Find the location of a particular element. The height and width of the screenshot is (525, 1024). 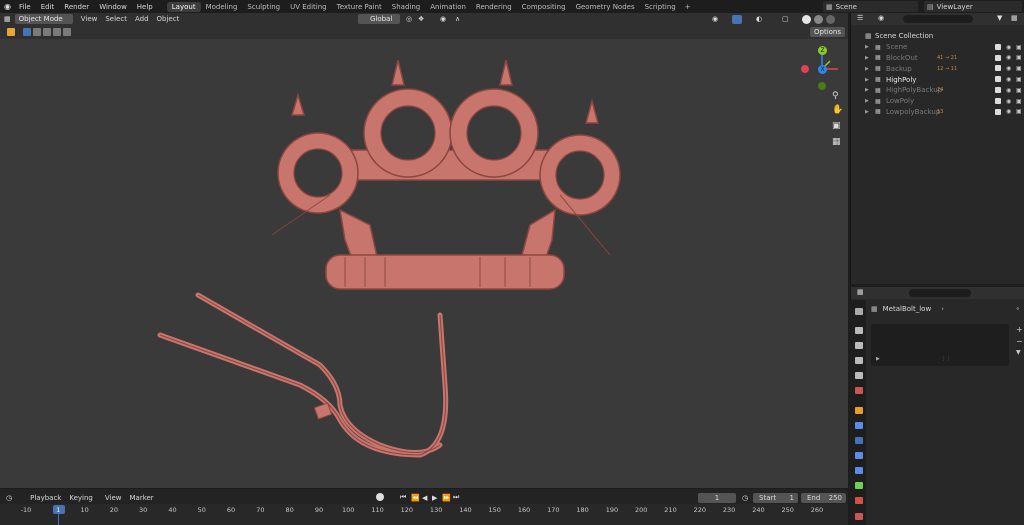

data-tab-icon is located at coordinates (859, 485).